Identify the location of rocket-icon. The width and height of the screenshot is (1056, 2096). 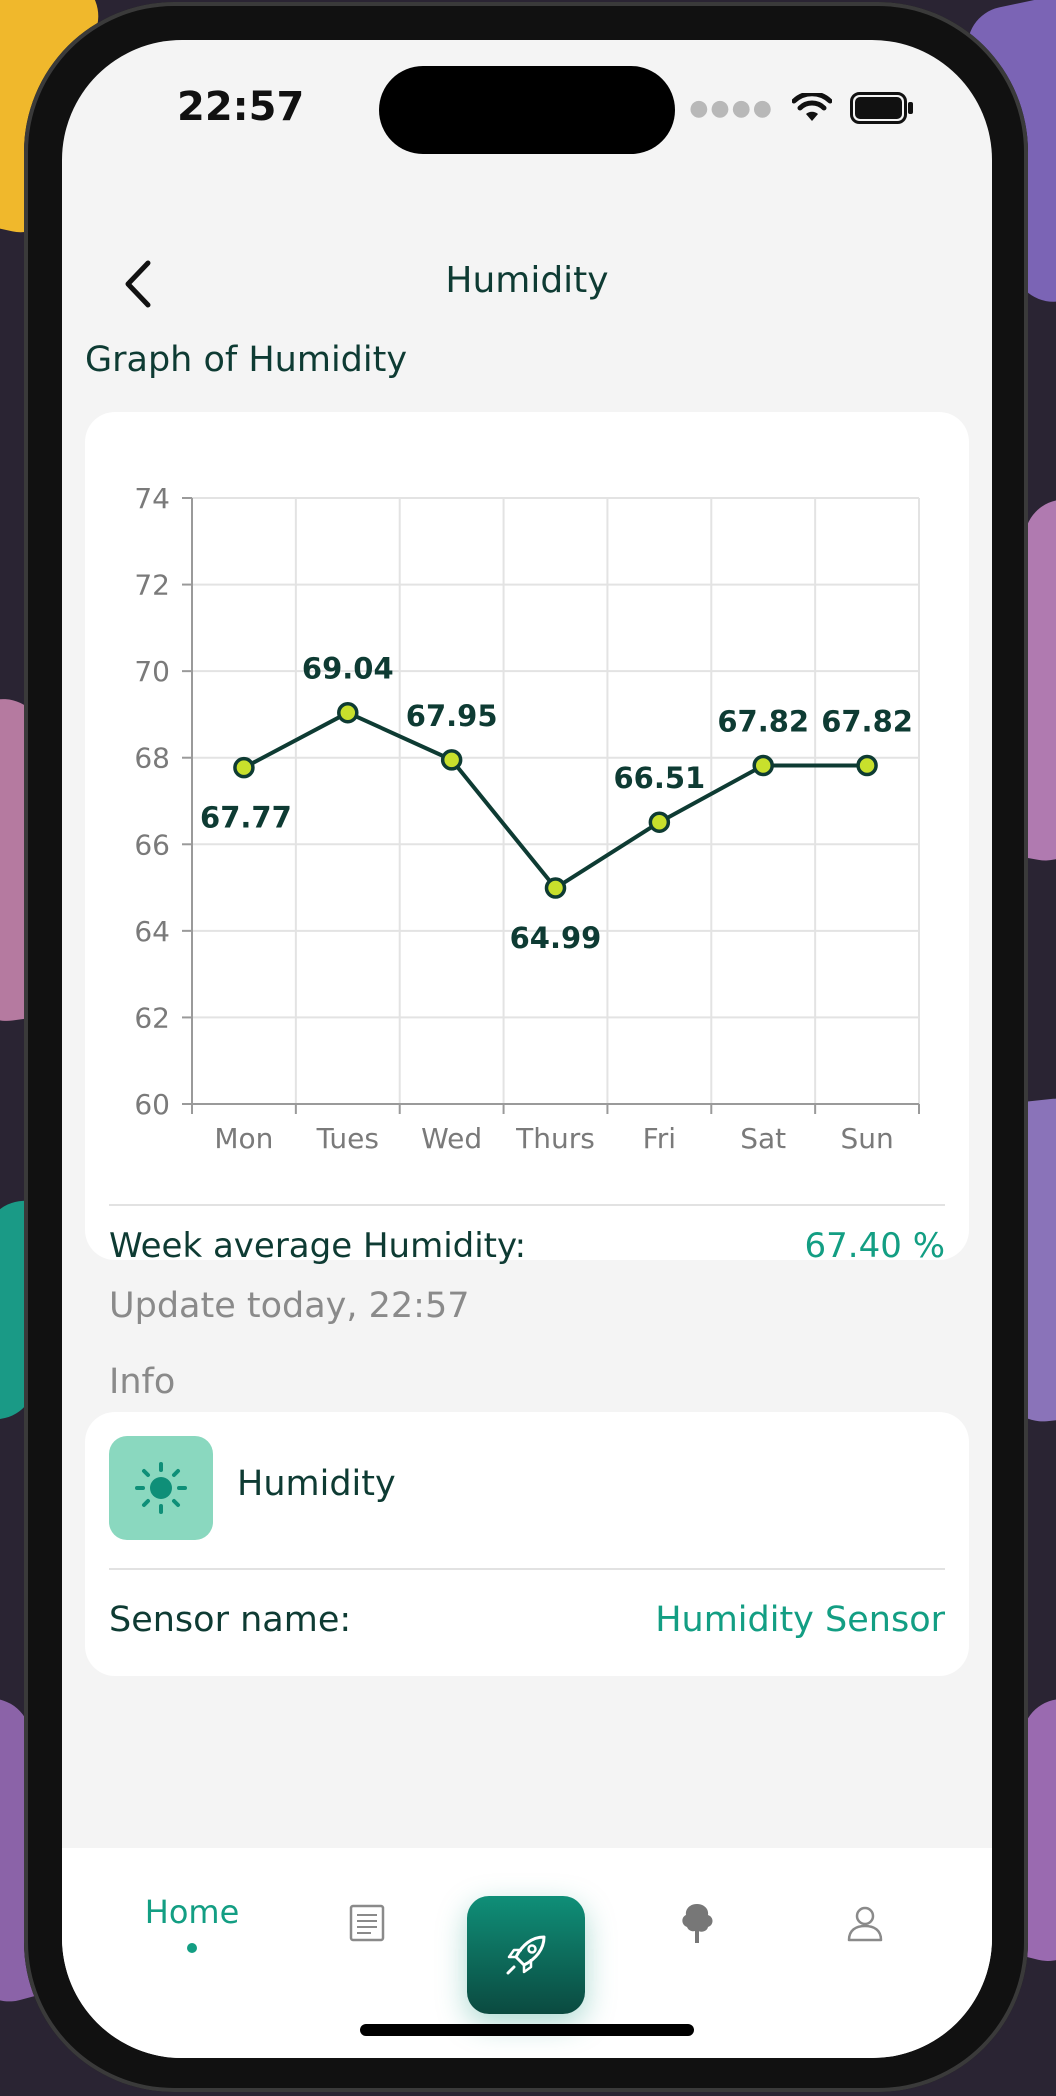
(526, 1955).